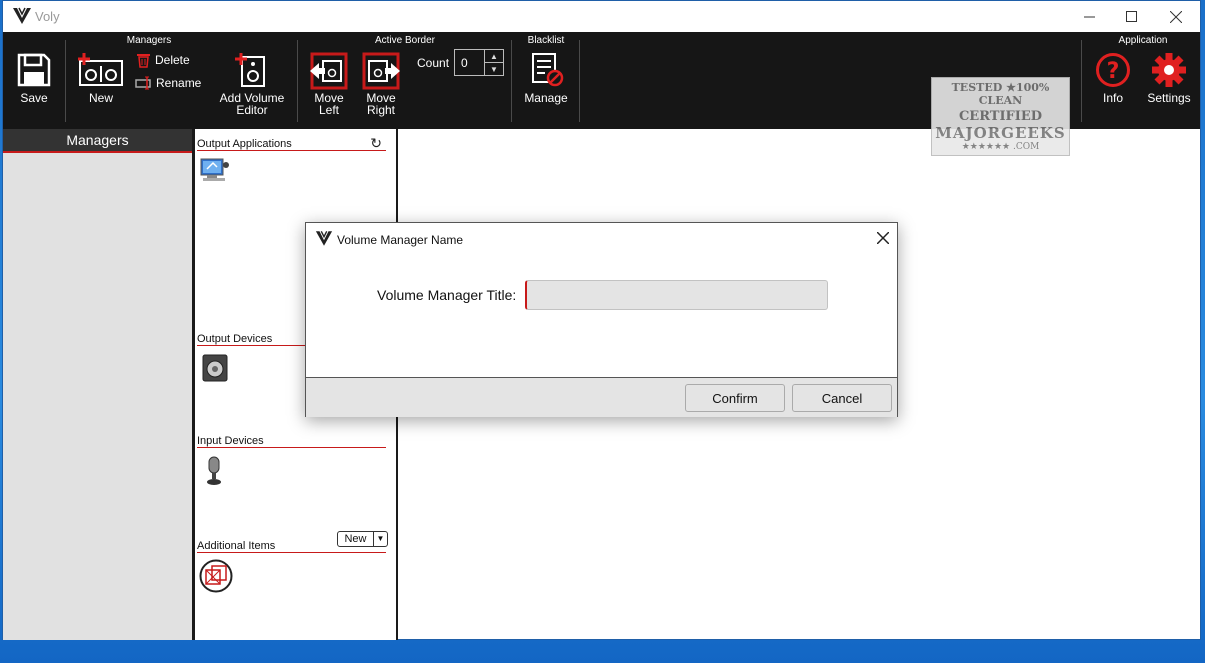  What do you see at coordinates (97, 384) in the screenshot?
I see `managers-pane: Managers` at bounding box center [97, 384].